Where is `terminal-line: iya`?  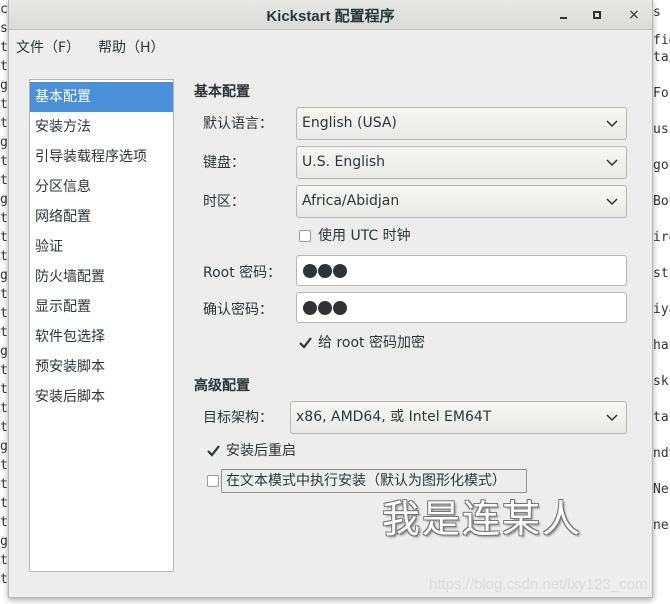
terminal-line: iya is located at coordinates (661, 309).